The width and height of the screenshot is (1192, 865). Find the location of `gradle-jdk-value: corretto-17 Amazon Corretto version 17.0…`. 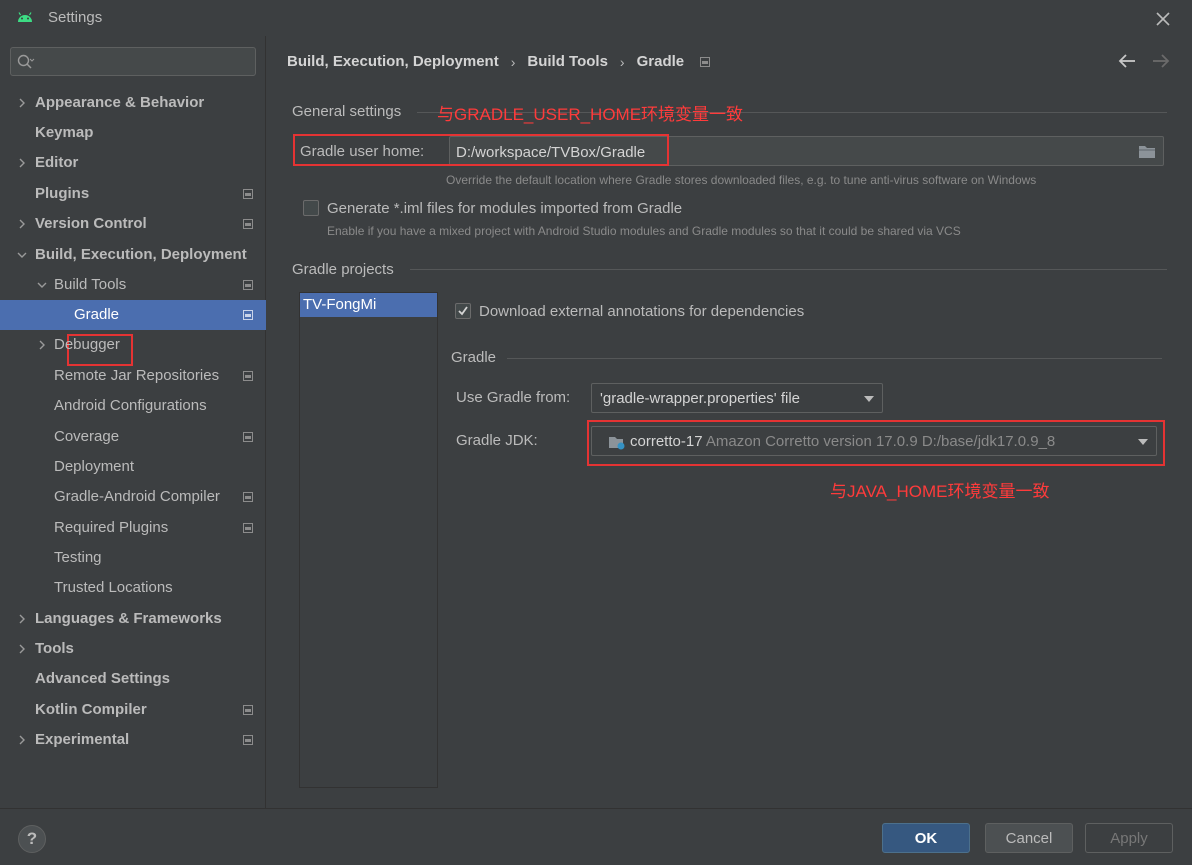

gradle-jdk-value: corretto-17 Amazon Corretto version 17.0… is located at coordinates (842, 441).